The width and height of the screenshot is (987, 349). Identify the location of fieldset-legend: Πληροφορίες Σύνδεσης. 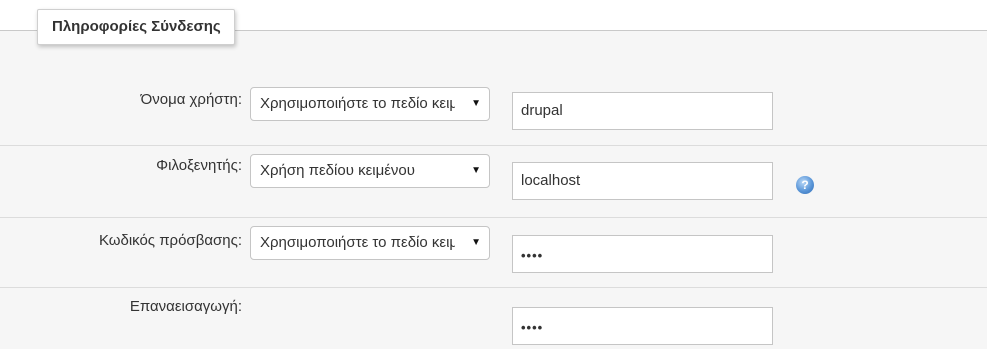
(136, 27).